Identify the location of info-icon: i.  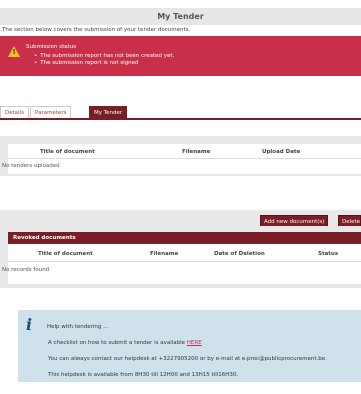
(29, 324).